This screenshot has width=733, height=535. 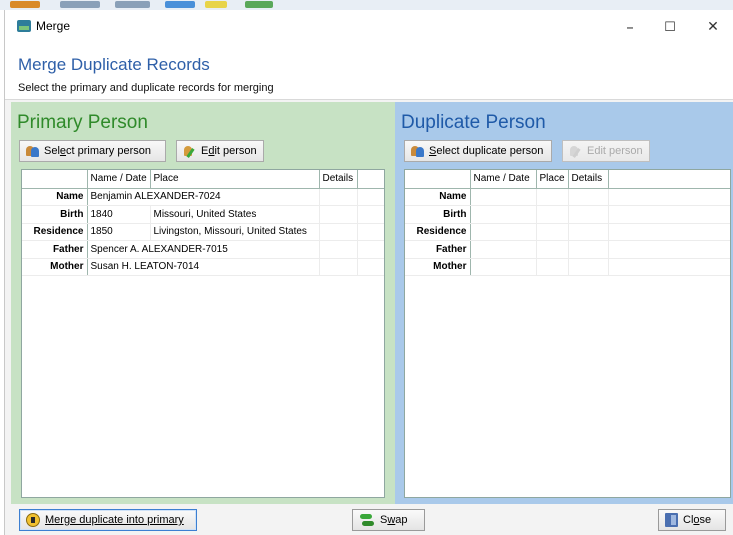 What do you see at coordinates (24, 26) in the screenshot?
I see `app-icon` at bounding box center [24, 26].